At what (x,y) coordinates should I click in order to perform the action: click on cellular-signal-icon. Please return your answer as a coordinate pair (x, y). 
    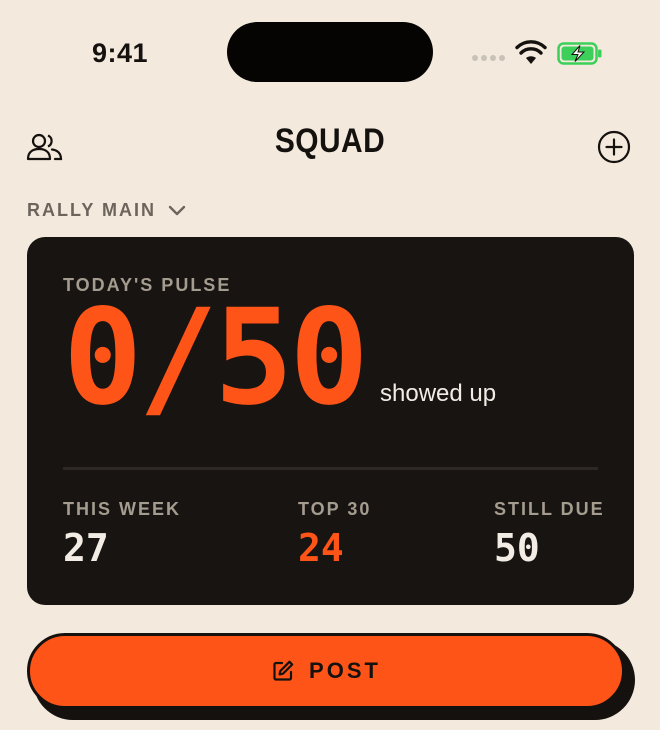
    Looking at the image, I should click on (488, 58).